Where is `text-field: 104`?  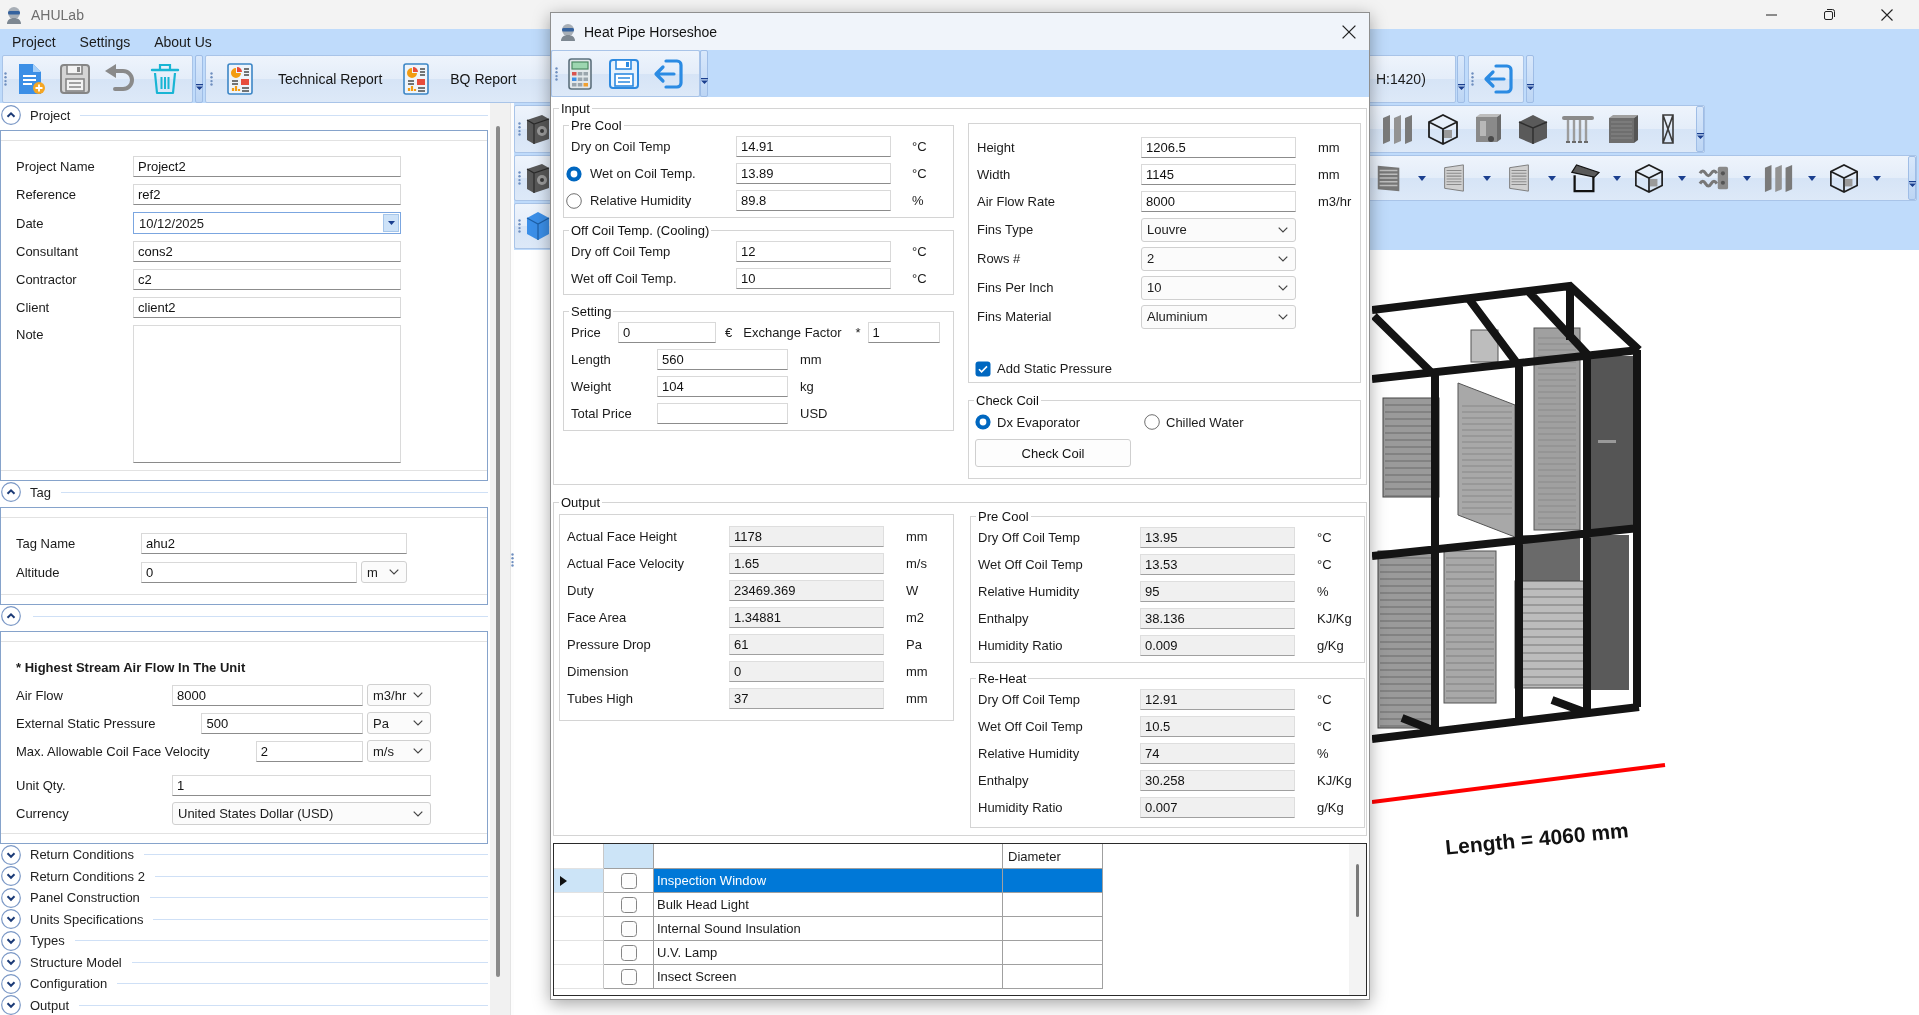 text-field: 104 is located at coordinates (722, 386).